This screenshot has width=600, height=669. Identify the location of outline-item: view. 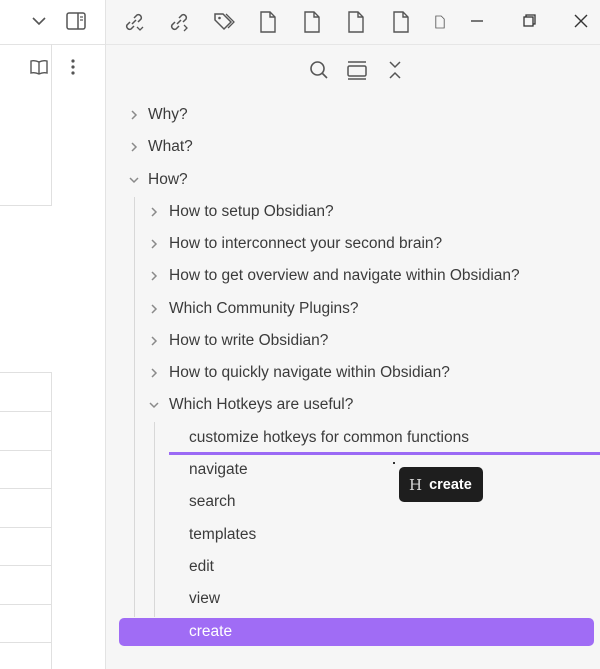
(204, 599).